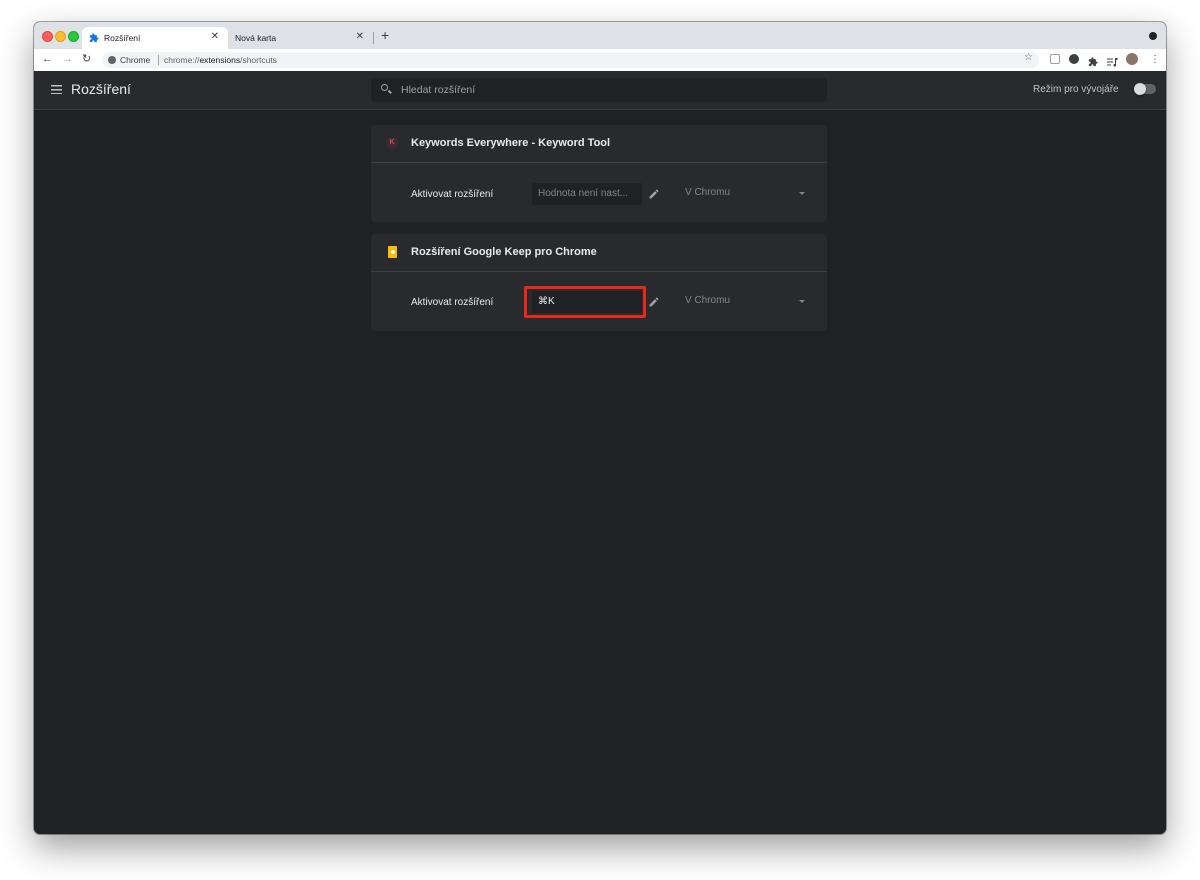  What do you see at coordinates (1153, 36) in the screenshot?
I see `browser-menu-dot-icon` at bounding box center [1153, 36].